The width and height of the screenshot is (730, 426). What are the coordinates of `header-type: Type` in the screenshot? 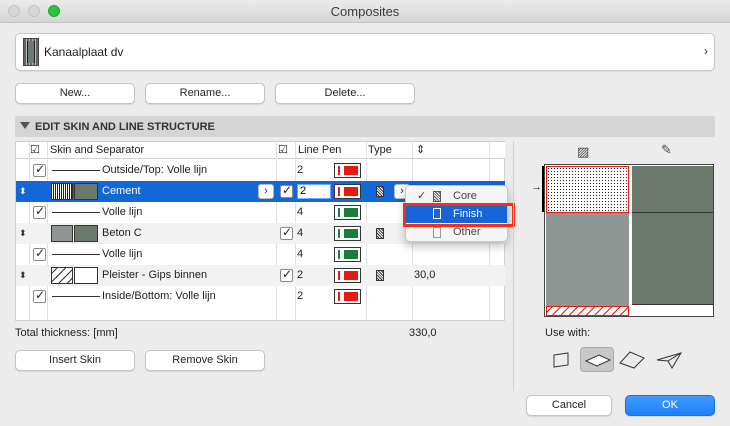 It's located at (380, 150).